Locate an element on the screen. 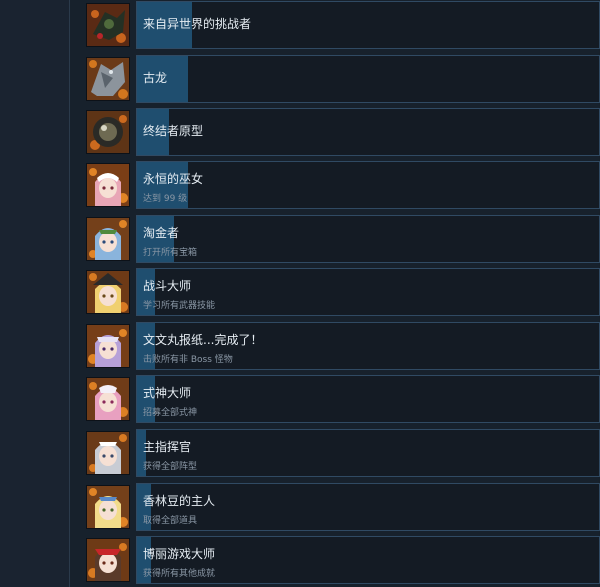 This screenshot has height=587, width=600. achievement-description: 招募全部式神 is located at coordinates (170, 413).